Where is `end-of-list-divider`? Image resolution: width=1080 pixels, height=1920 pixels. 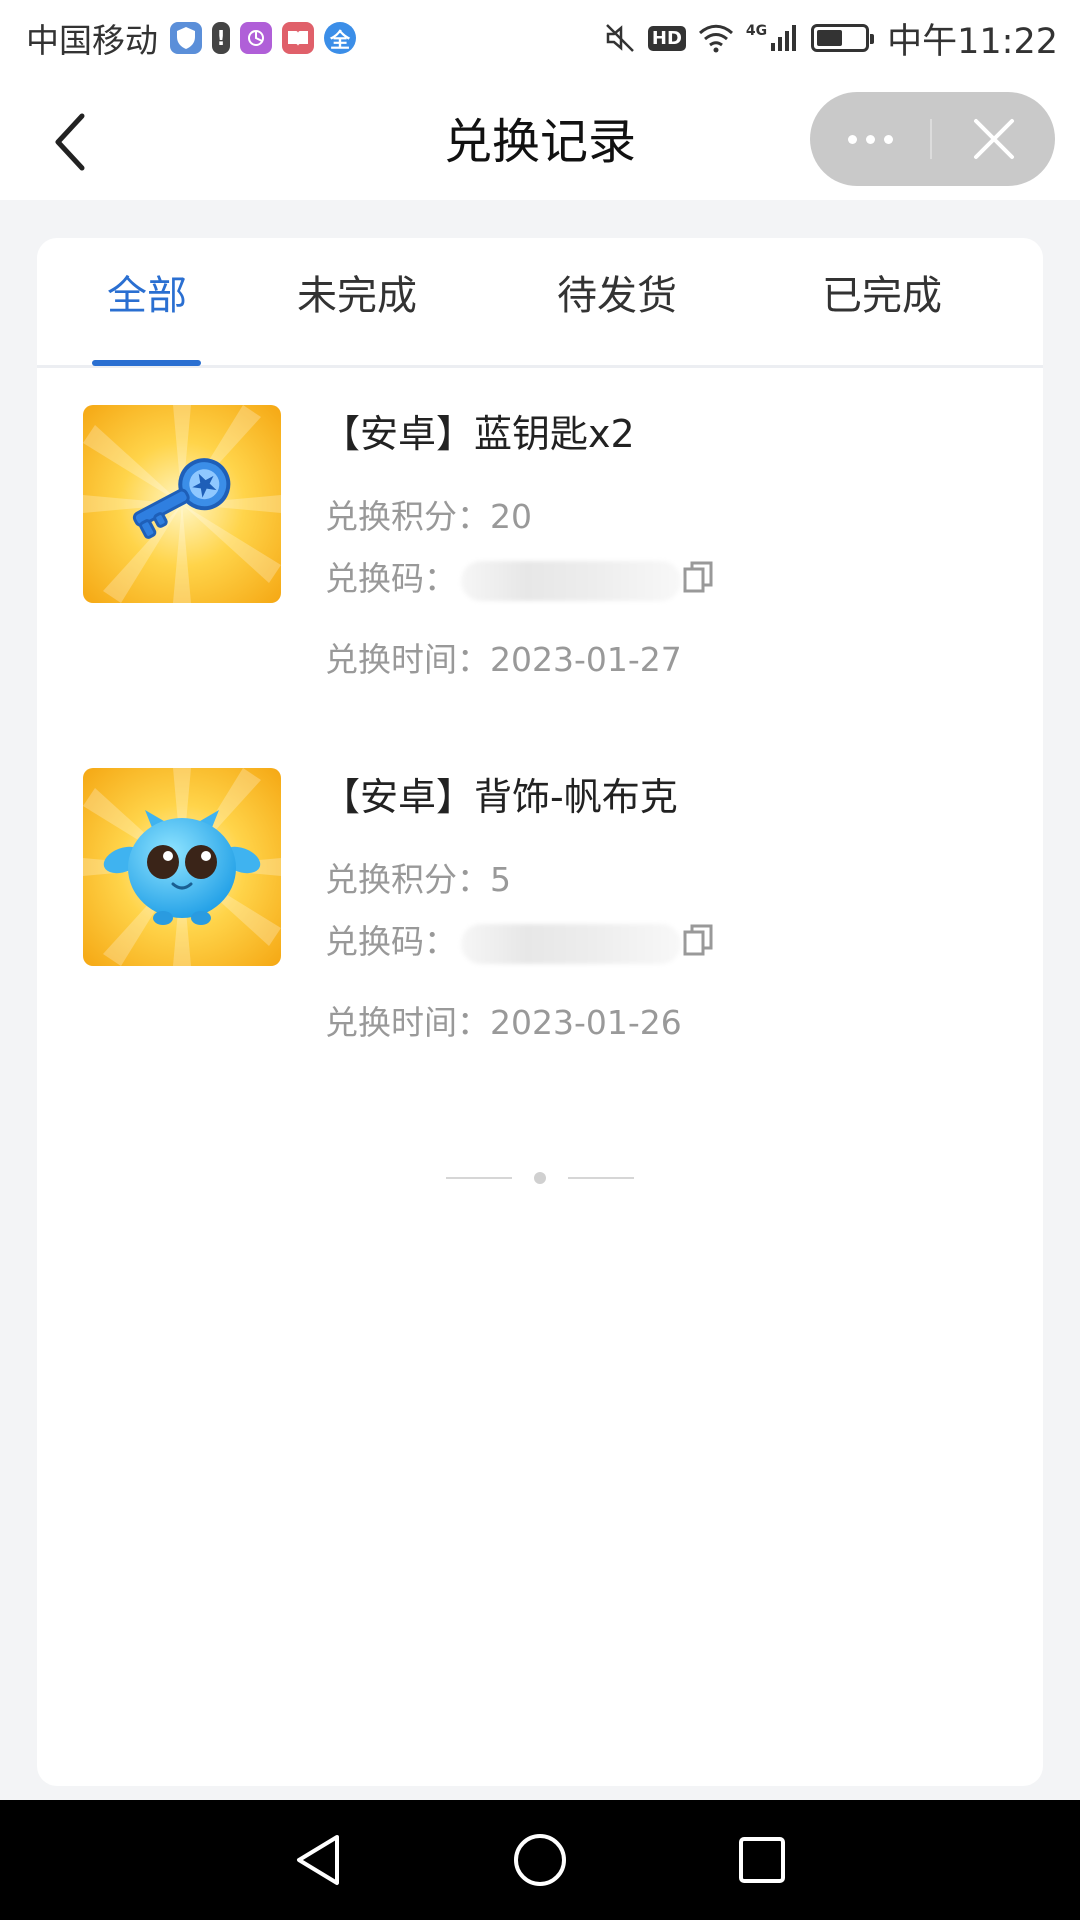
end-of-list-divider is located at coordinates (540, 1178).